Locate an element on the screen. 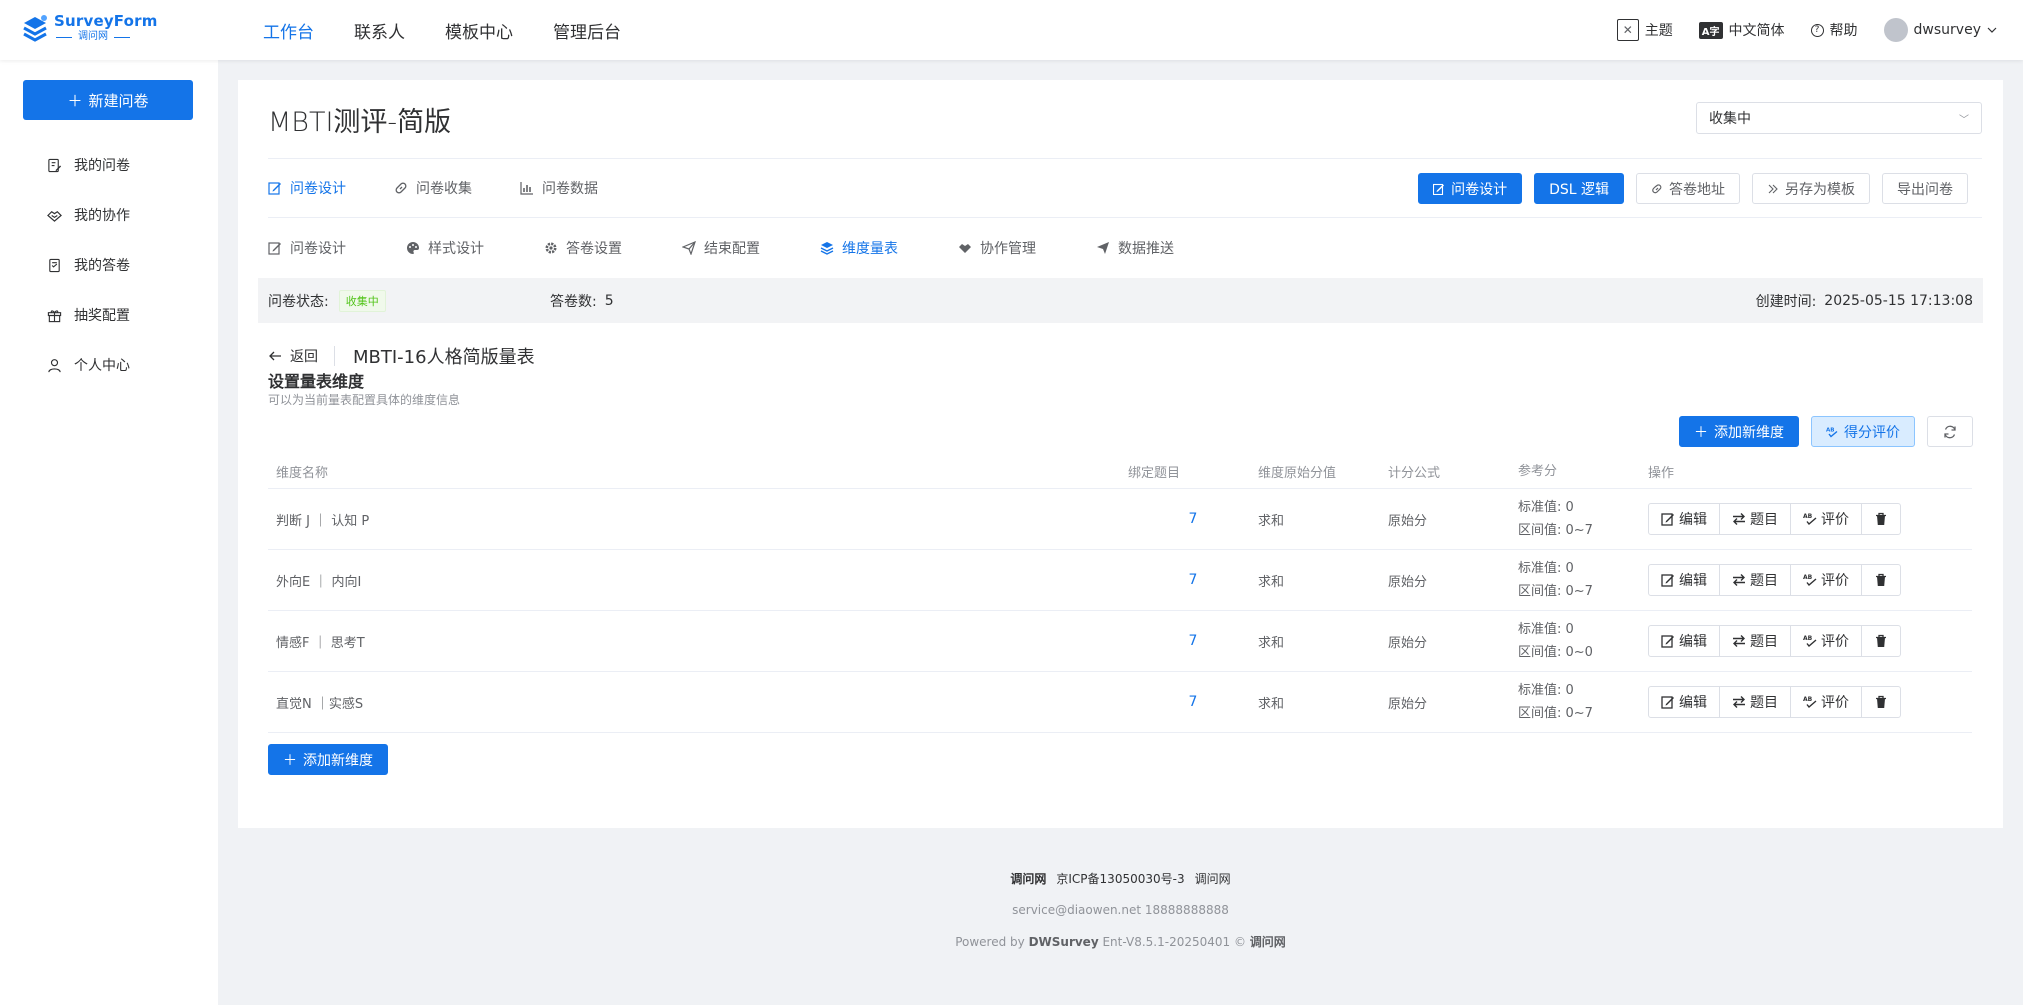  nav-contacts: 联系人 is located at coordinates (379, 30).